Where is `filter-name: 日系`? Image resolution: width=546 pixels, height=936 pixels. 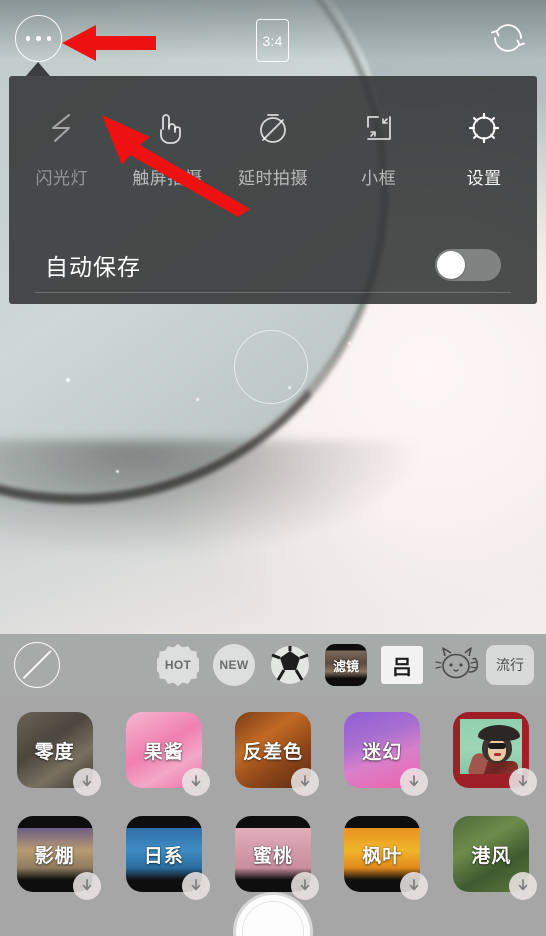 filter-name: 日系 is located at coordinates (163, 856).